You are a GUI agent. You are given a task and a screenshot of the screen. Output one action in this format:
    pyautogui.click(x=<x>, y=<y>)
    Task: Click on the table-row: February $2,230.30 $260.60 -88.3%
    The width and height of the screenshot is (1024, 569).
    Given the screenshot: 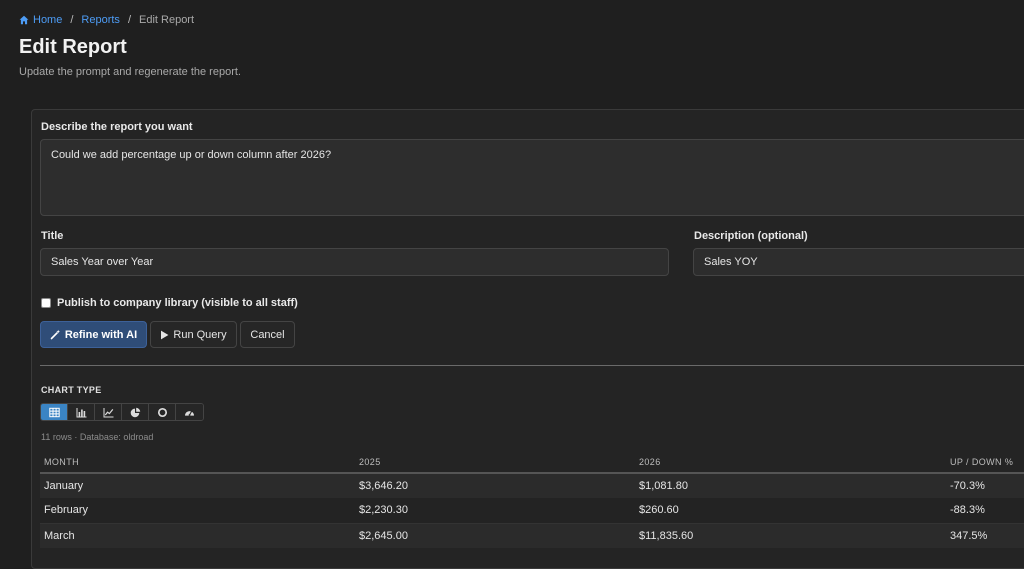 What is the action you would take?
    pyautogui.click(x=532, y=511)
    